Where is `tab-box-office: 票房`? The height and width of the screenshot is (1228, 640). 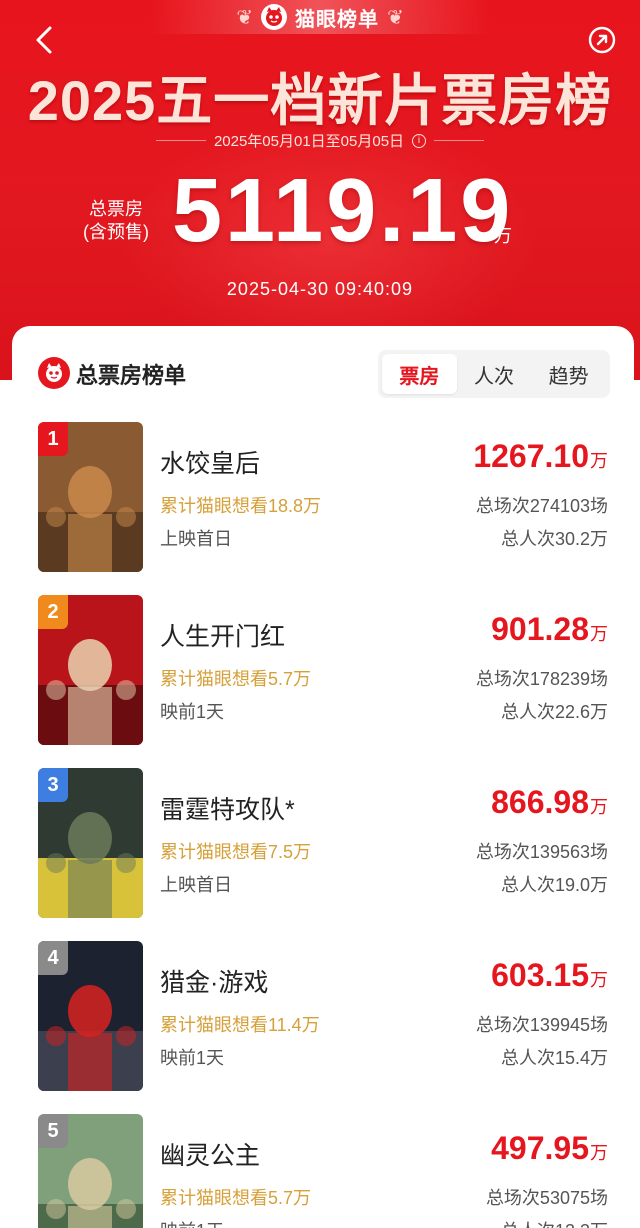 tab-box-office: 票房 is located at coordinates (419, 374).